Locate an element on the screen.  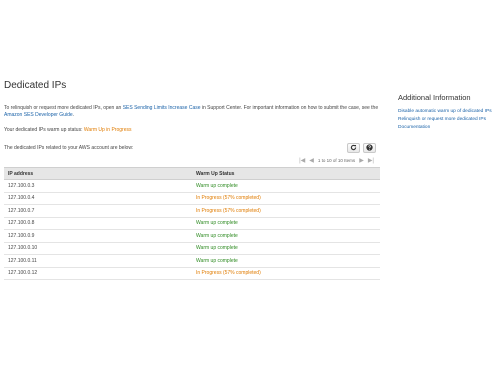
ip-address-cell: 127.100.0.7 is located at coordinates (100, 211).